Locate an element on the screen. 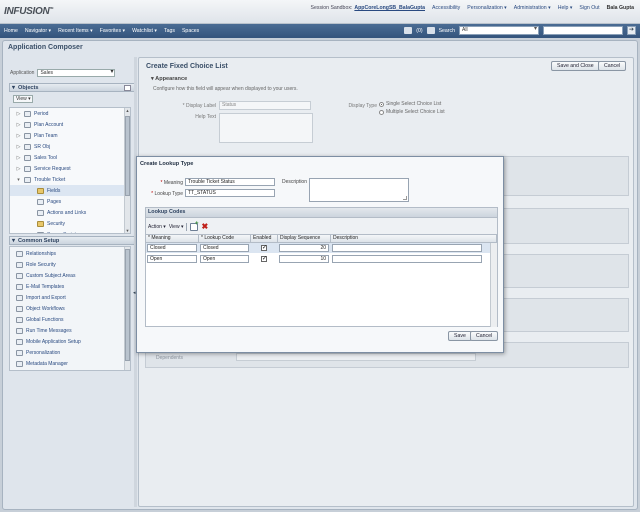 This screenshot has width=640, height=512. row-meaning-input: Closed is located at coordinates (172, 248).